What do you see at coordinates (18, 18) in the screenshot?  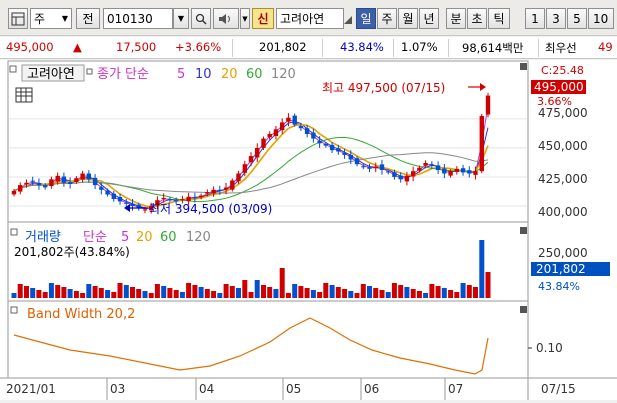 I see `chart-layout-icon` at bounding box center [18, 18].